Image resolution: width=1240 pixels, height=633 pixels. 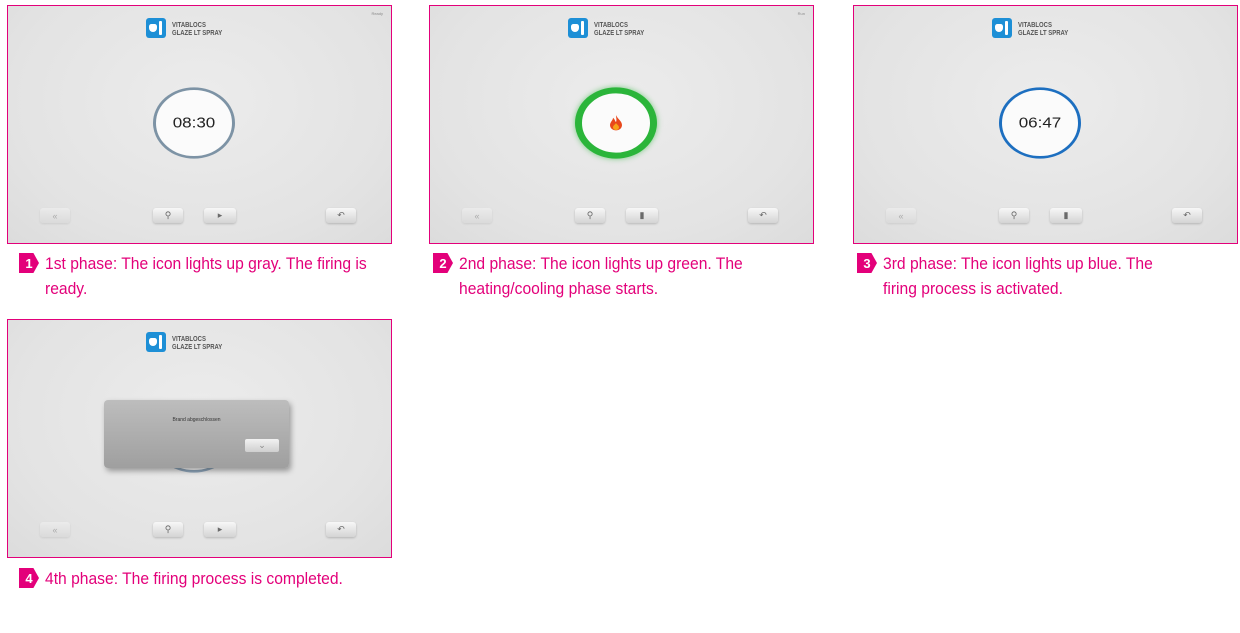 I want to click on phase-2-panel: Run VITABLOCS GLAZE LT SPRAY « ⚲ ▮ ↶, so click(x=621, y=124).